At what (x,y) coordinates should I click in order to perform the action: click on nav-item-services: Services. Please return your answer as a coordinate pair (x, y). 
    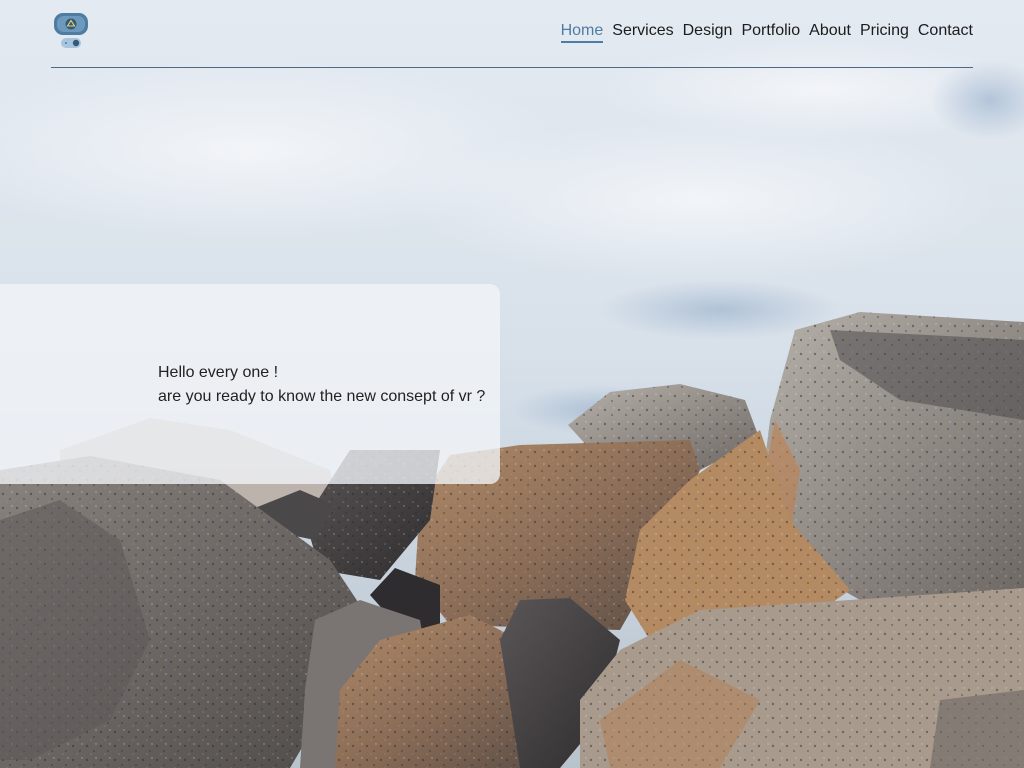
    Looking at the image, I should click on (642, 32).